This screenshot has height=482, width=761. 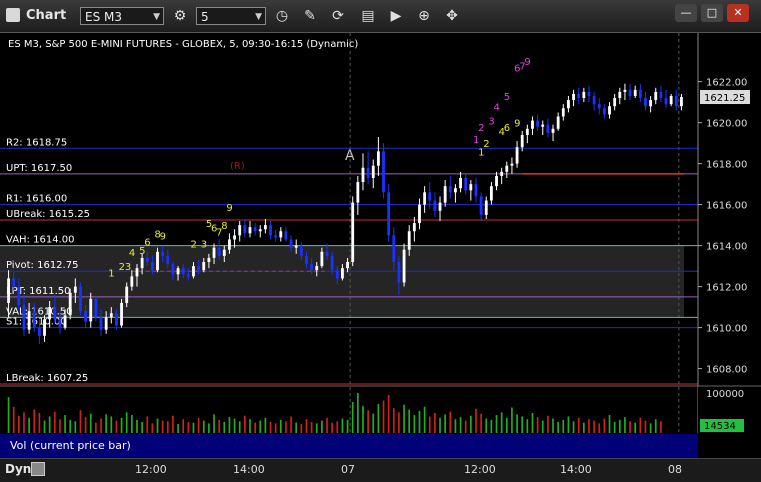 I want to click on clock-icon: ◷, so click(x=282, y=16).